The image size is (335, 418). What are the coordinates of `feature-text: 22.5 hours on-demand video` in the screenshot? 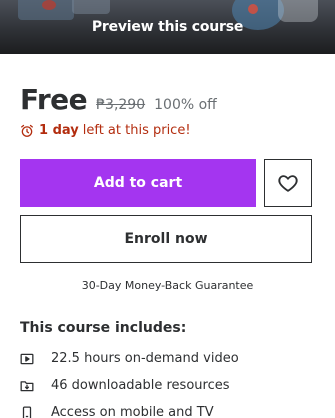 It's located at (145, 358).